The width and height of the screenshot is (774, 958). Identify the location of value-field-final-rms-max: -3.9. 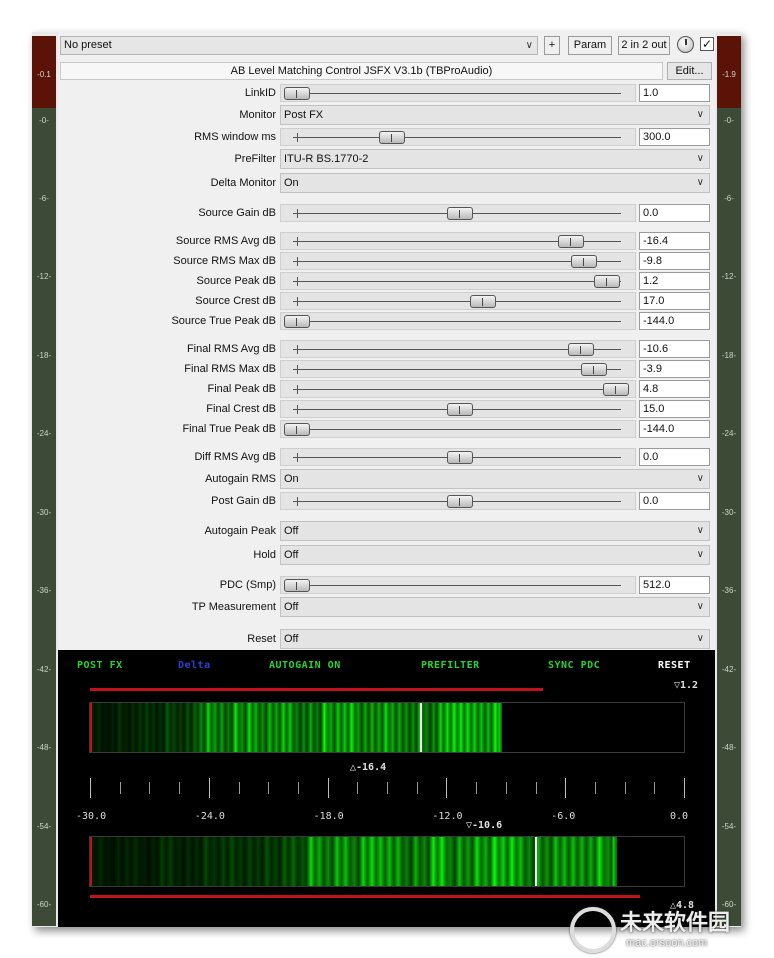
(674, 369).